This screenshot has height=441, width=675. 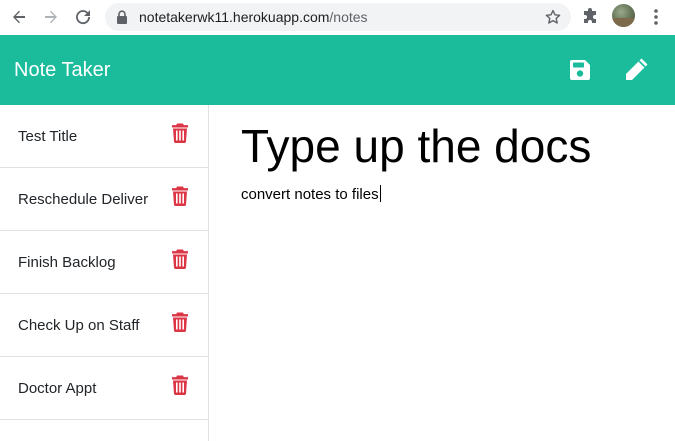 What do you see at coordinates (380, 193) in the screenshot?
I see `text-caret` at bounding box center [380, 193].